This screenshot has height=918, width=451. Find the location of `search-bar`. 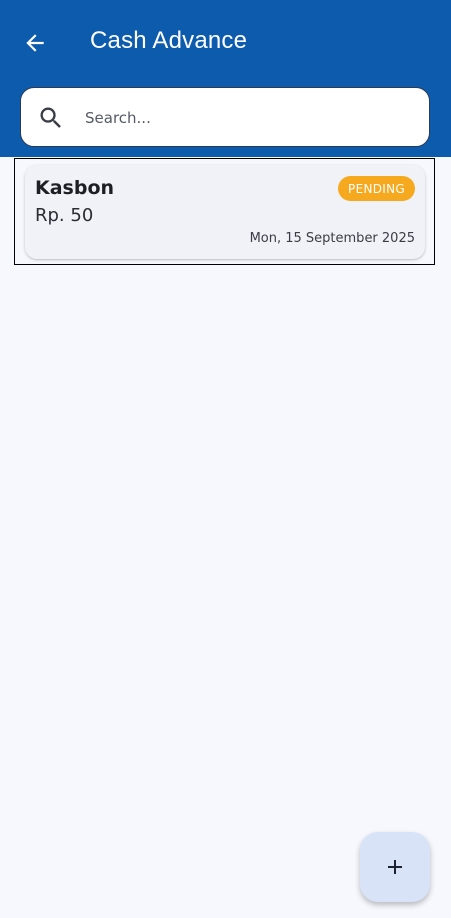

search-bar is located at coordinates (225, 117).